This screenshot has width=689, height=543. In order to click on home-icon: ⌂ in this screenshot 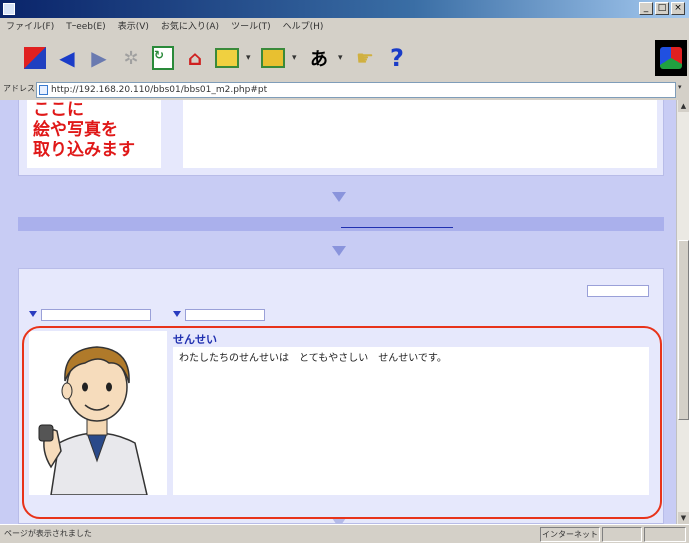, I will do `click(195, 58)`.